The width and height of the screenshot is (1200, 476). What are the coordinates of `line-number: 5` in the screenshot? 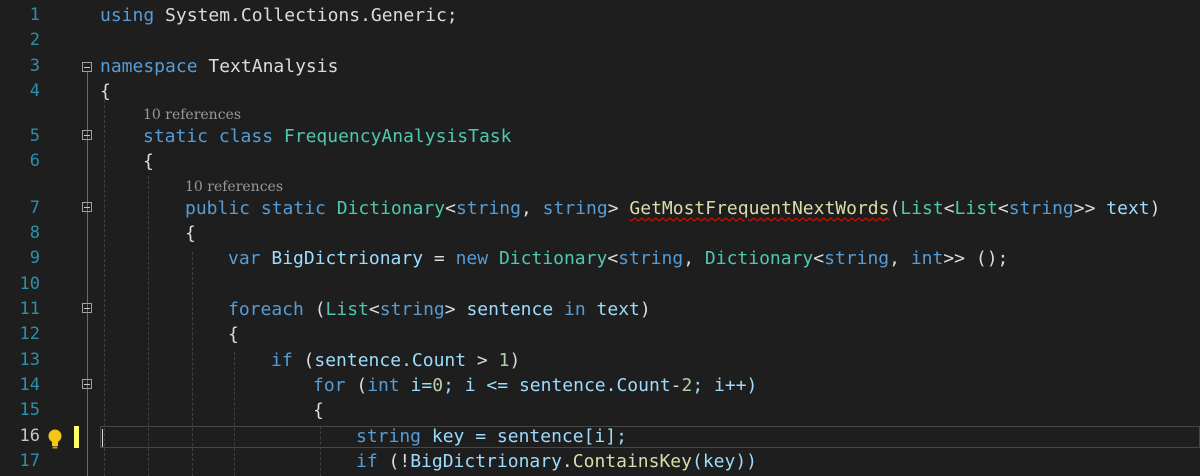 It's located at (34, 136).